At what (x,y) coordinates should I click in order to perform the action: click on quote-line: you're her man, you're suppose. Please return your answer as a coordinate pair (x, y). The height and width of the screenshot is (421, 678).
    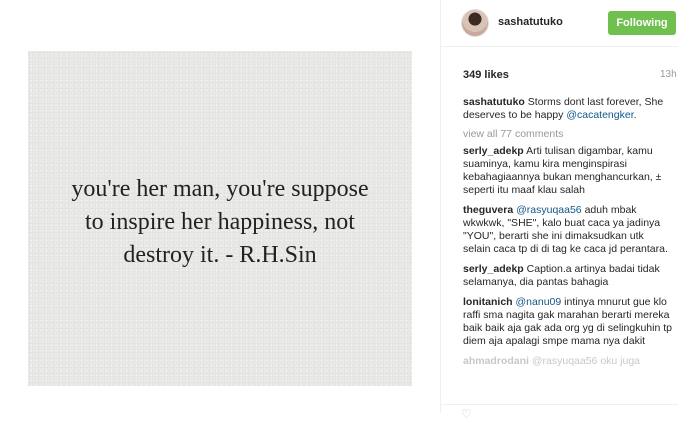
    Looking at the image, I should click on (220, 189).